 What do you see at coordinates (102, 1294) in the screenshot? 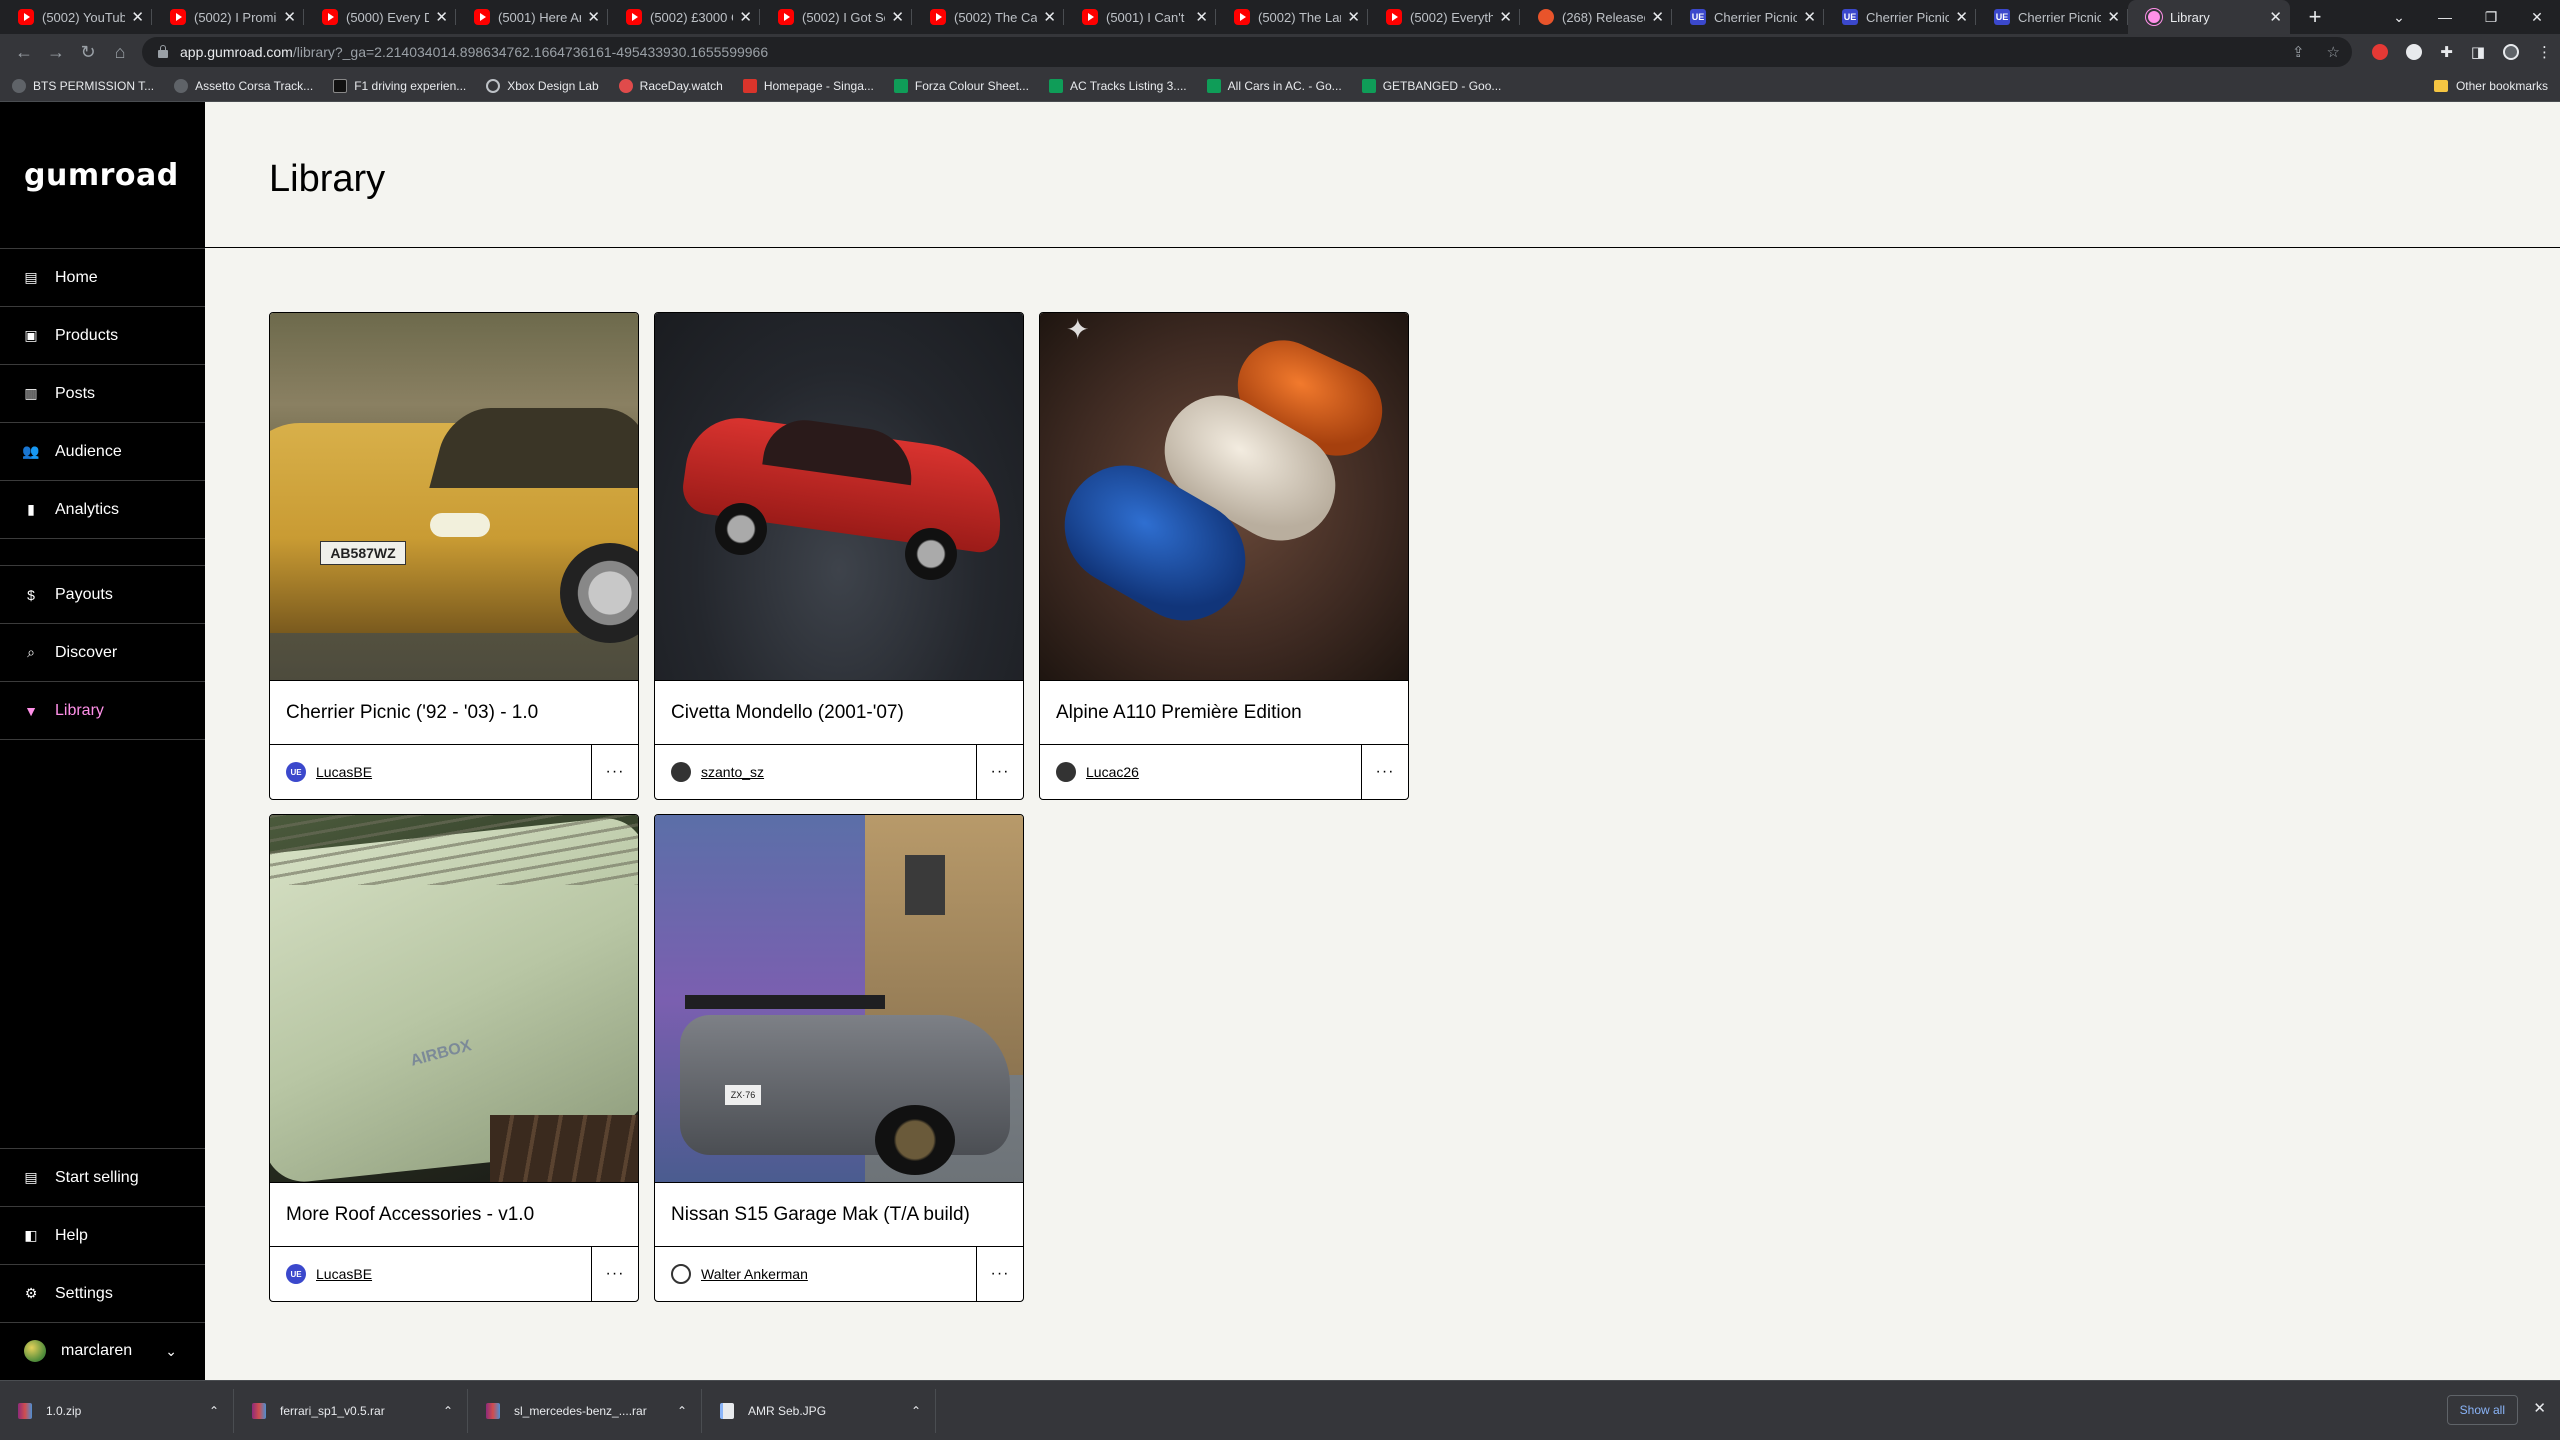
I see `sidebar-item-settings: ⚙ Settings` at bounding box center [102, 1294].